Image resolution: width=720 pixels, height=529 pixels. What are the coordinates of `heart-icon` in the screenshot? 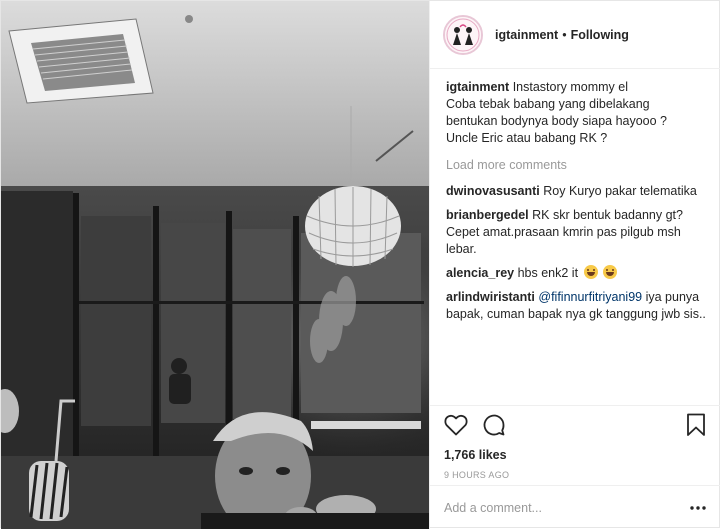 It's located at (456, 425).